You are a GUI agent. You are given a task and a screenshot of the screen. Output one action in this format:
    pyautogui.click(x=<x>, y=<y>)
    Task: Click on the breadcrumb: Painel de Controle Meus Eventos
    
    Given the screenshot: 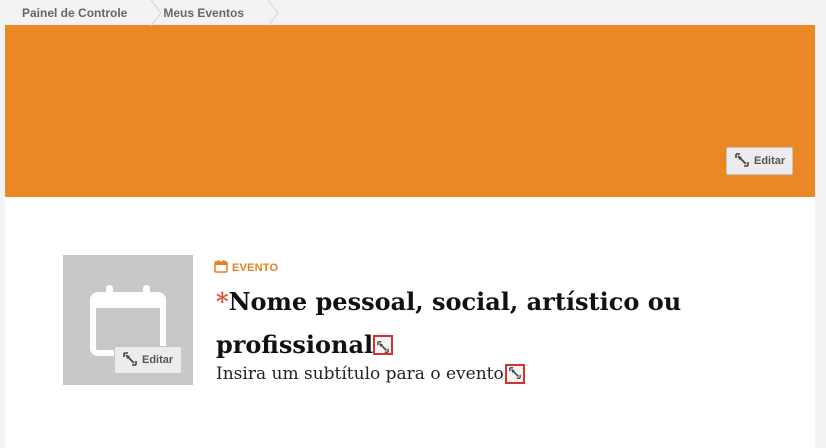 What is the action you would take?
    pyautogui.click(x=139, y=13)
    